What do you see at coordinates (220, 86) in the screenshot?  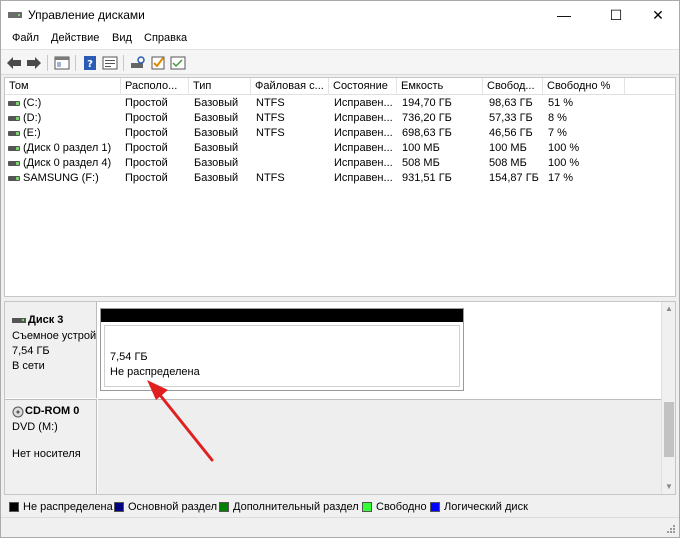 I see `column-header-type: Тип` at bounding box center [220, 86].